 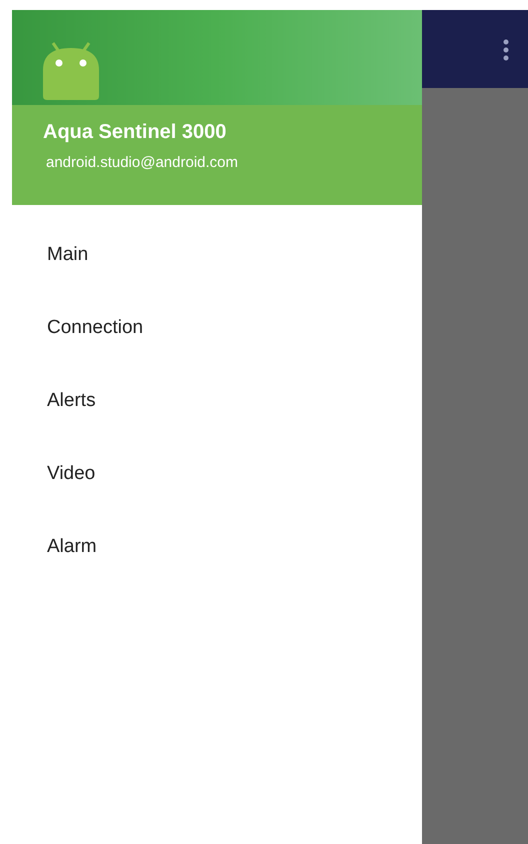 I want to click on menu-item: Alerts, so click(x=217, y=423).